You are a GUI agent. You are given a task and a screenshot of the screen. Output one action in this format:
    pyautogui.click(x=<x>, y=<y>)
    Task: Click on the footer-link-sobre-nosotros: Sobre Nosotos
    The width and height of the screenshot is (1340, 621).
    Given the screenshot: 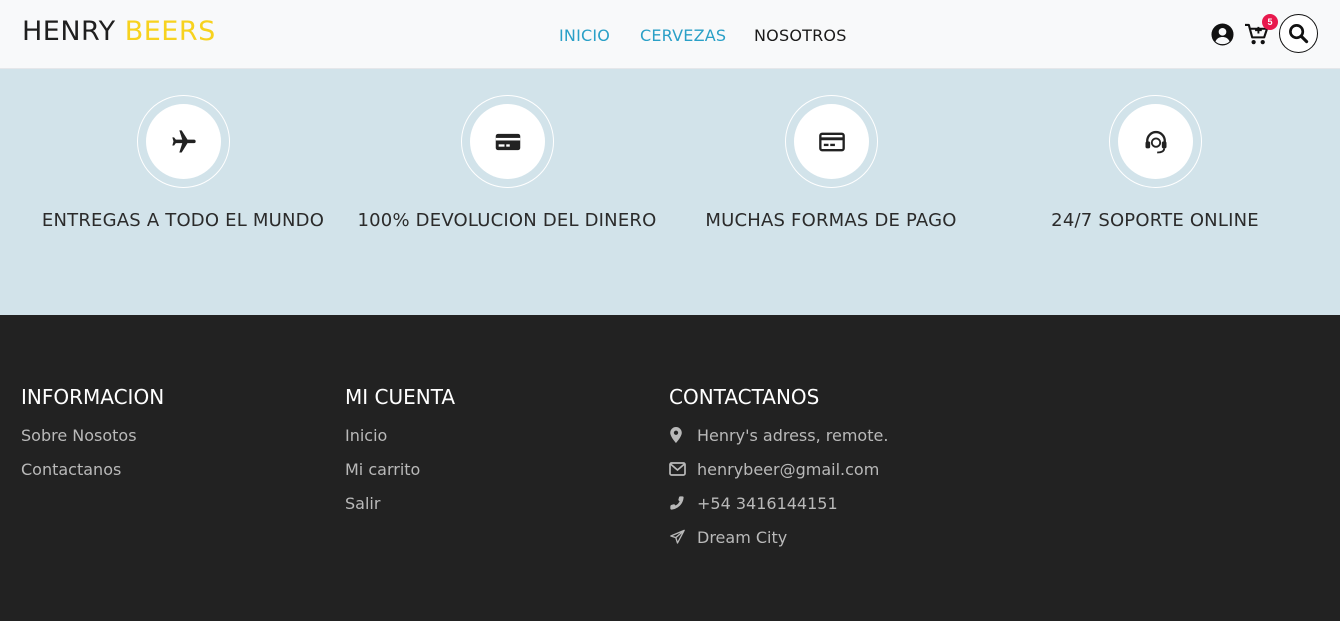 What is the action you would take?
    pyautogui.click(x=92, y=443)
    